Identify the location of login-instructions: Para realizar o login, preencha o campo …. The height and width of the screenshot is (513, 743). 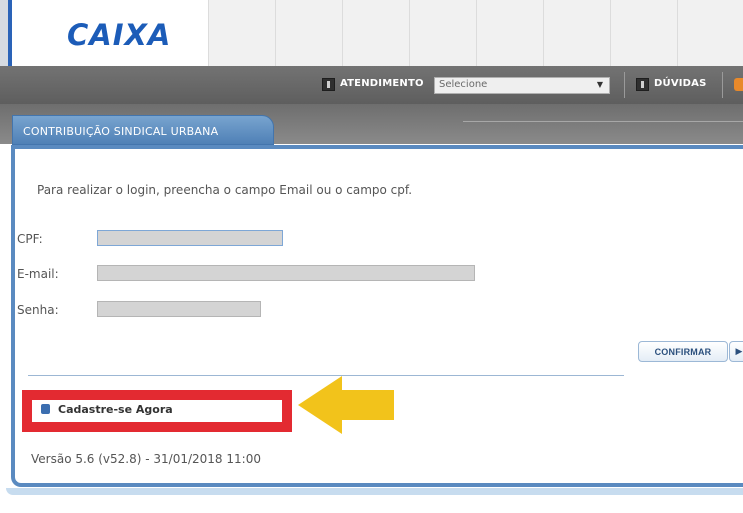
(225, 190).